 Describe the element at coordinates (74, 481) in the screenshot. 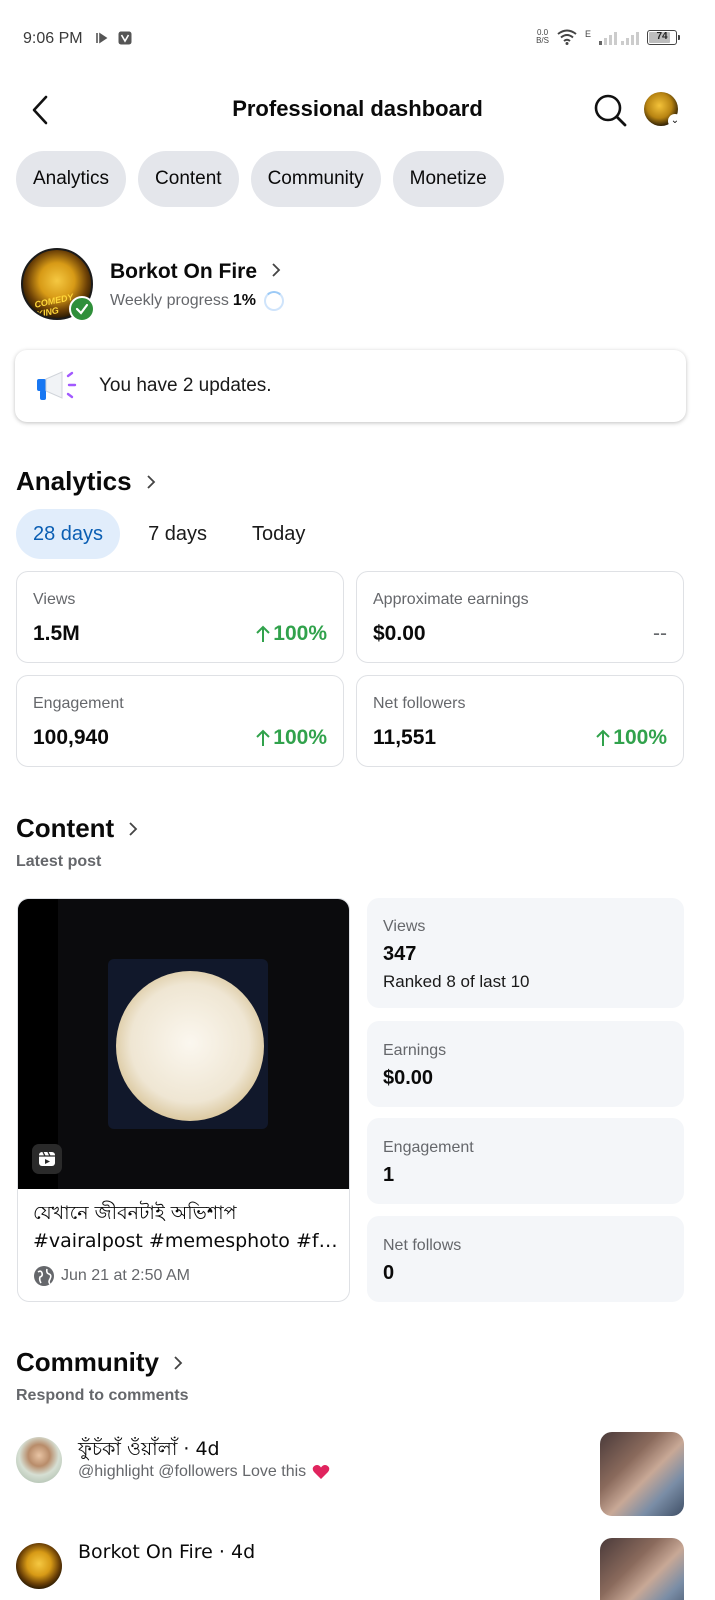

I see `analytics-title: Analytics` at that location.